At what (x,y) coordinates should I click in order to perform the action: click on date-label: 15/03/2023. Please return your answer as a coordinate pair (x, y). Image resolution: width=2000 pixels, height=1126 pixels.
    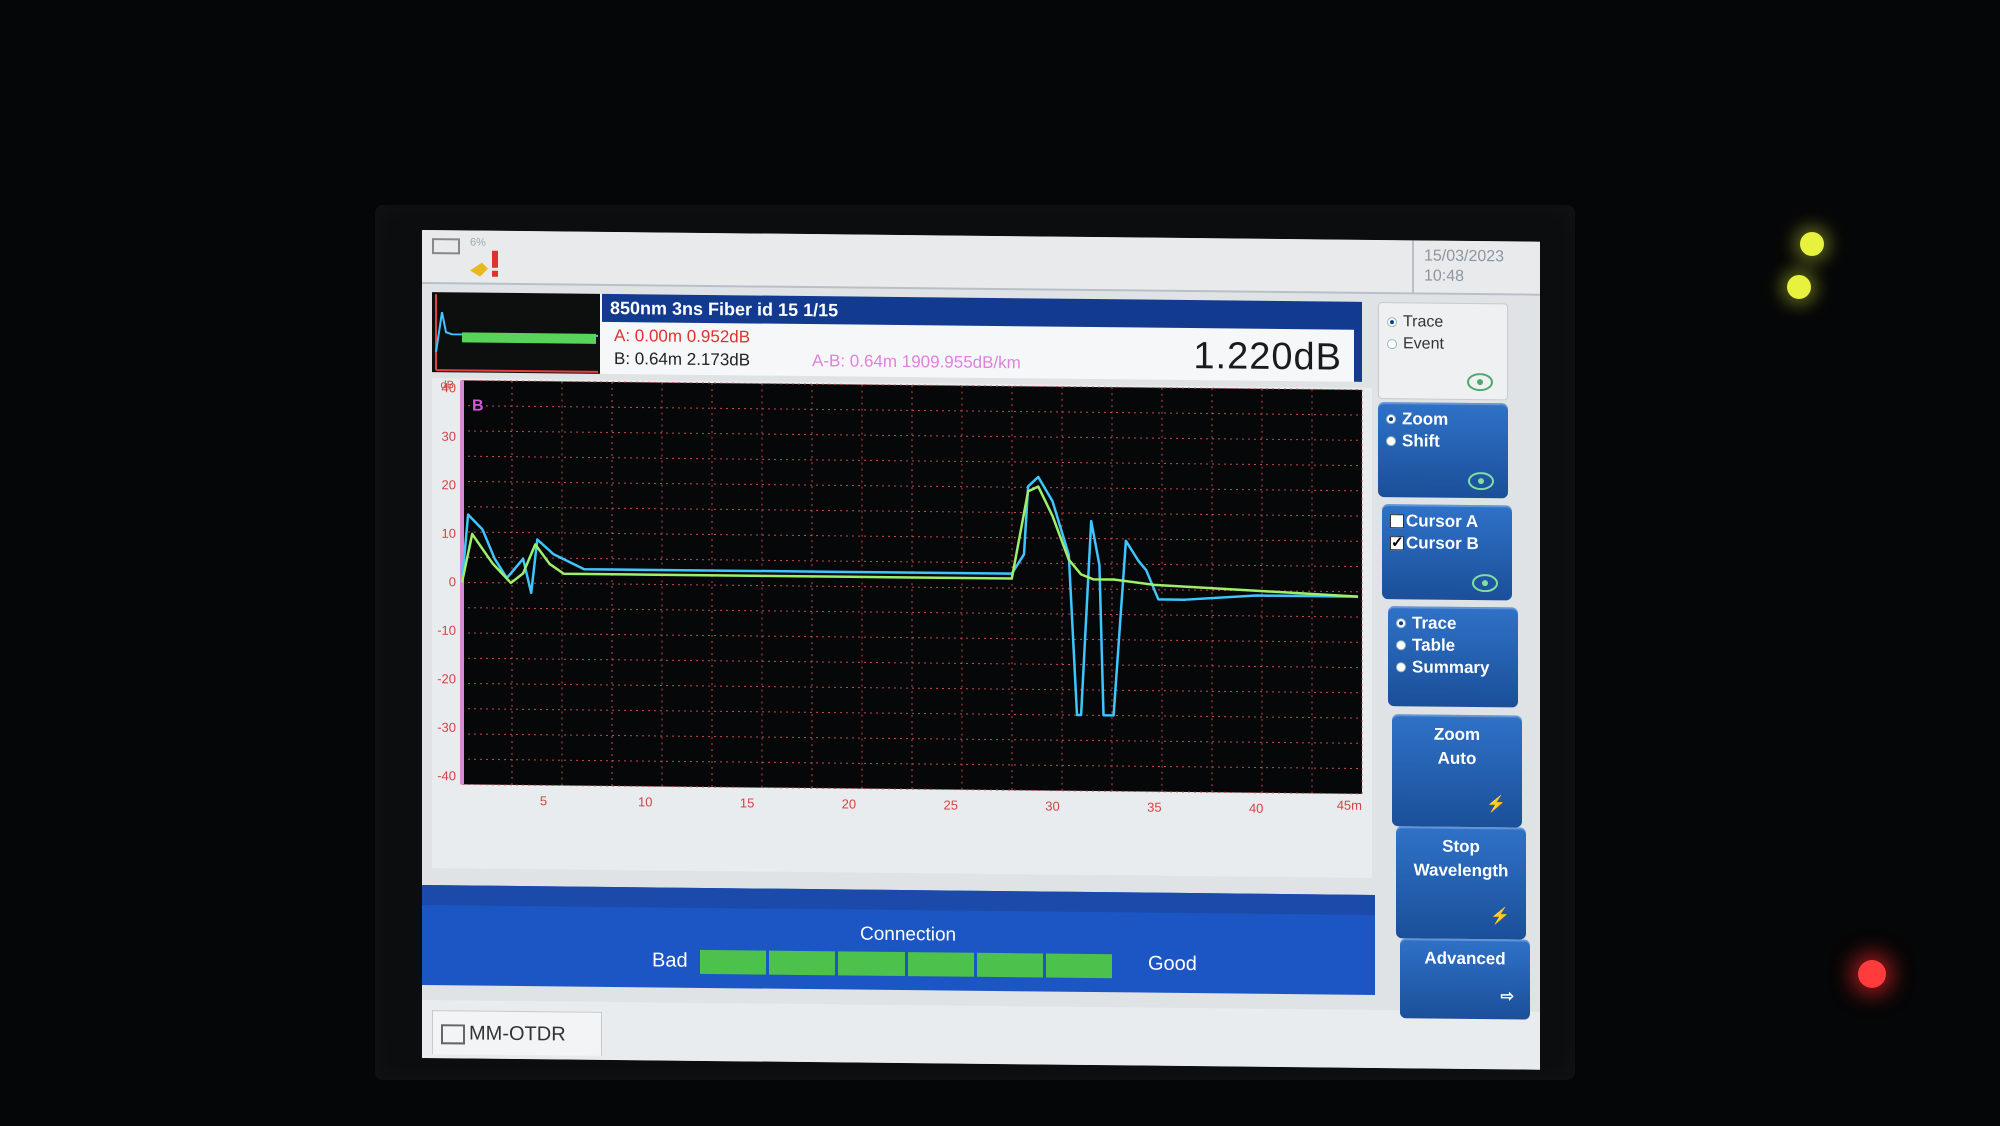
    Looking at the image, I should click on (1464, 256).